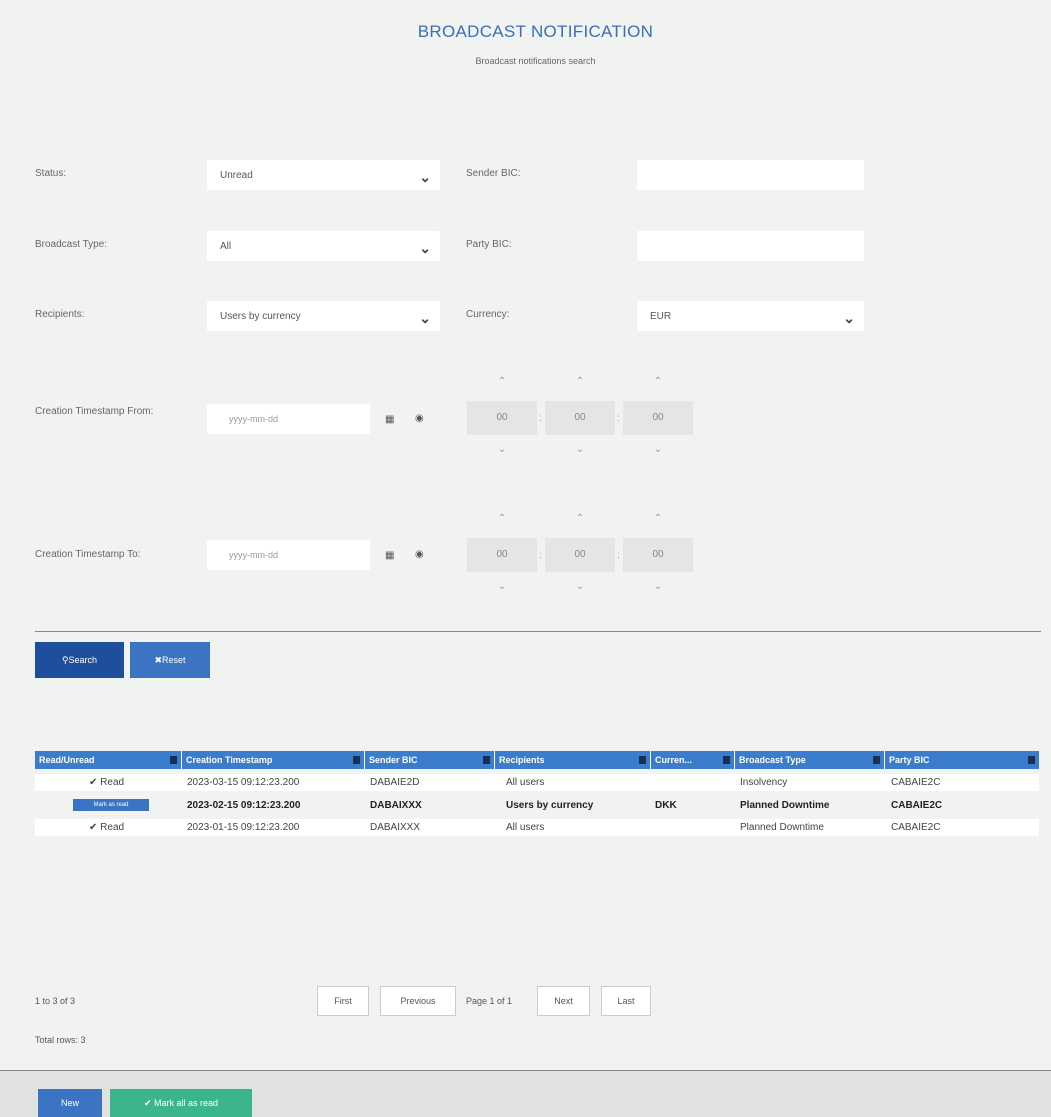 The image size is (1051, 1117). I want to click on timestamp-from-label: Creation Timestamp From:, so click(94, 411).